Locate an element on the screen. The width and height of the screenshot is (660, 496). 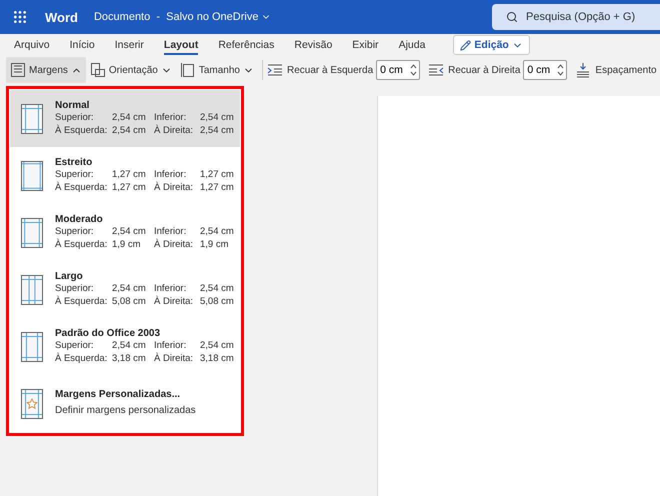
option-name: Moderado is located at coordinates (79, 219).